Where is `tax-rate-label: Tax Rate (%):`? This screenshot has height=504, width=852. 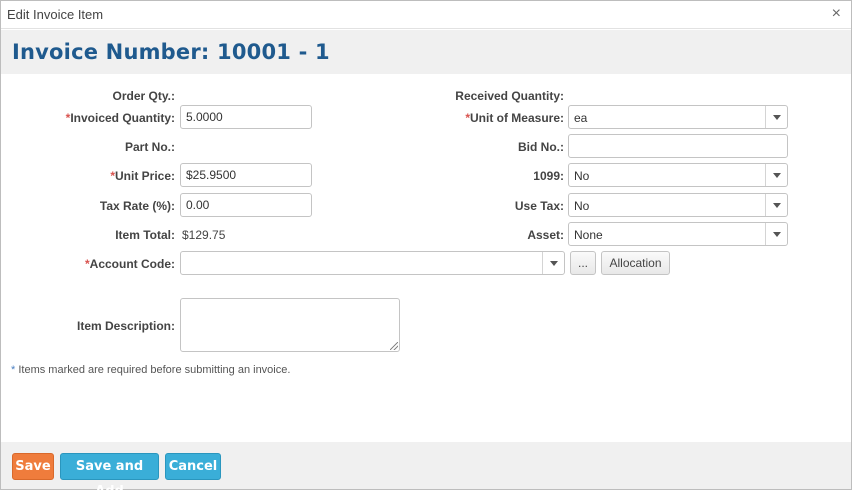 tax-rate-label: Tax Rate (%): is located at coordinates (137, 206).